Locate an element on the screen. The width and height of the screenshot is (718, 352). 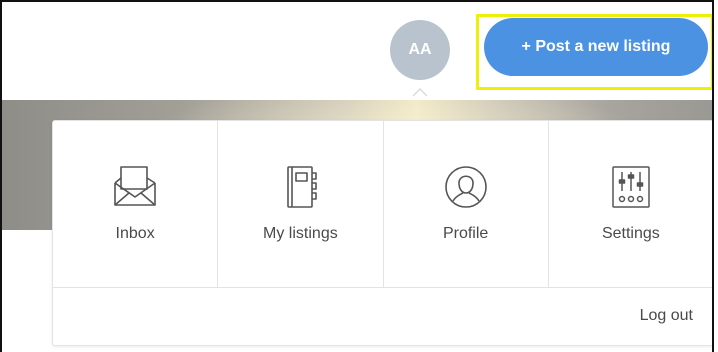
inbox-icon is located at coordinates (135, 186).